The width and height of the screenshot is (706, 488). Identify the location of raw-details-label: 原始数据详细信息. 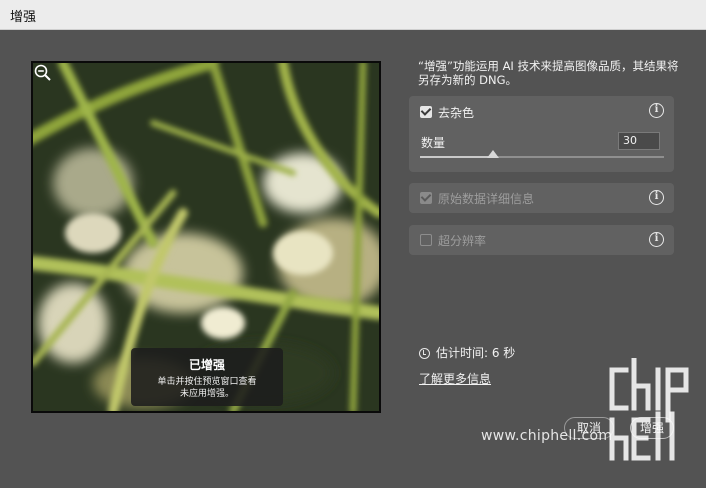
(486, 198).